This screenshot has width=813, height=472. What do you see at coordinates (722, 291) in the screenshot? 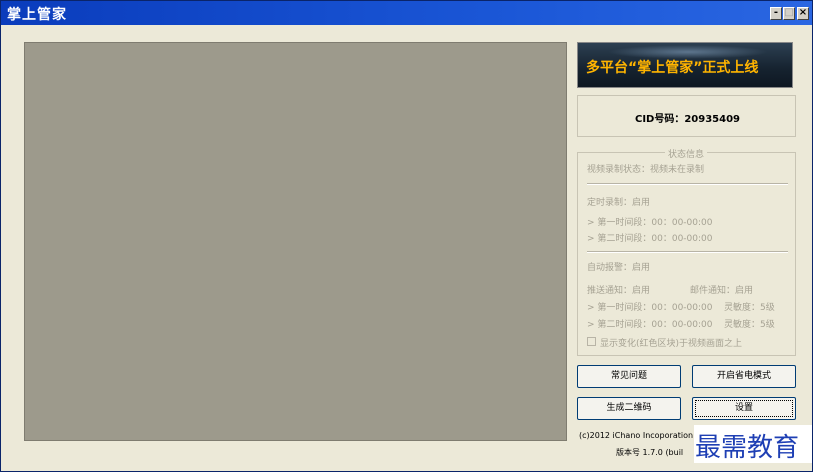
I see `mail-notify-status: 邮件通知：启用` at bounding box center [722, 291].